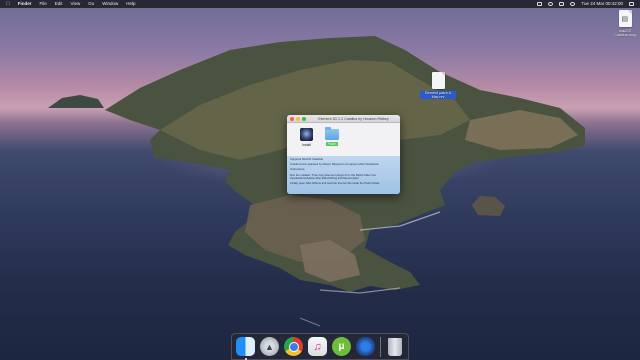 The width and height of the screenshot is (640, 360). I want to click on spotlight-icon, so click(573, 4).